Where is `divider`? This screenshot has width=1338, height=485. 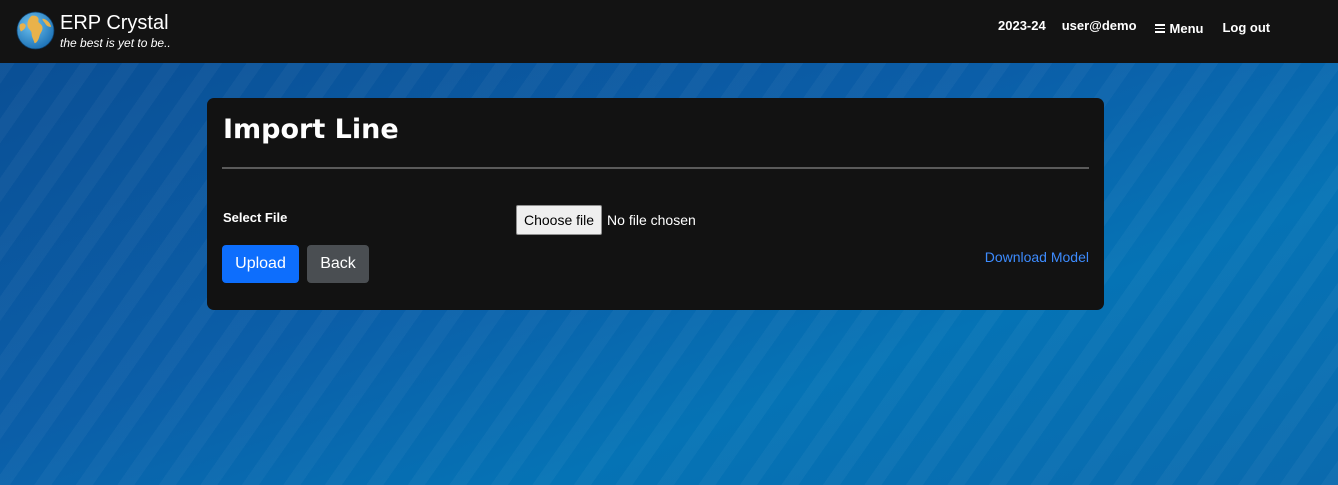
divider is located at coordinates (655, 168).